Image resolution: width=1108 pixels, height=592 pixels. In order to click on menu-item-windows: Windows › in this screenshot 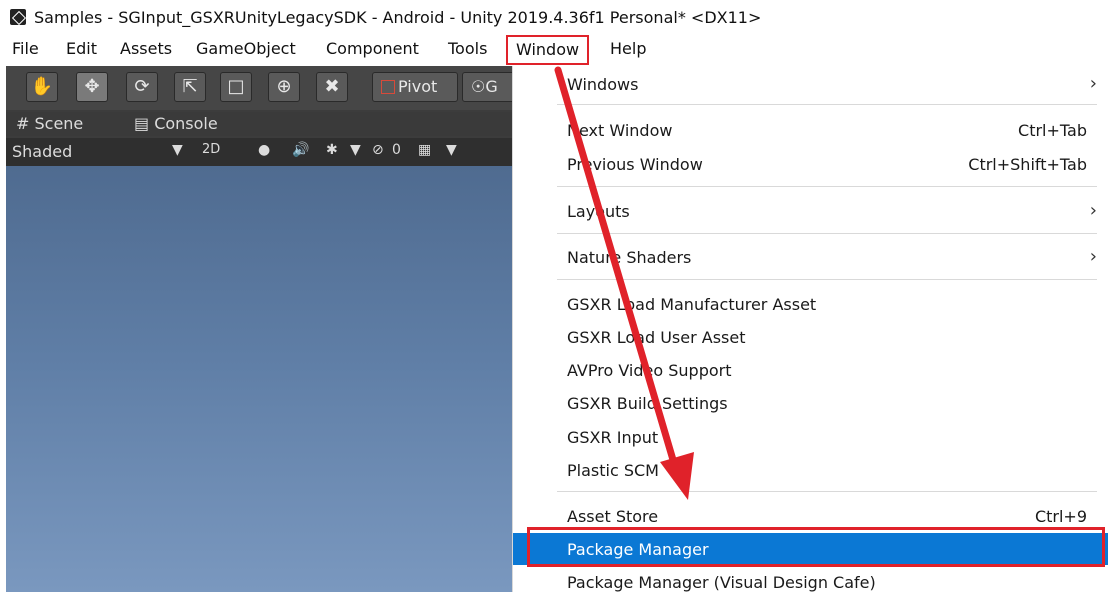, I will do `click(810, 84)`.